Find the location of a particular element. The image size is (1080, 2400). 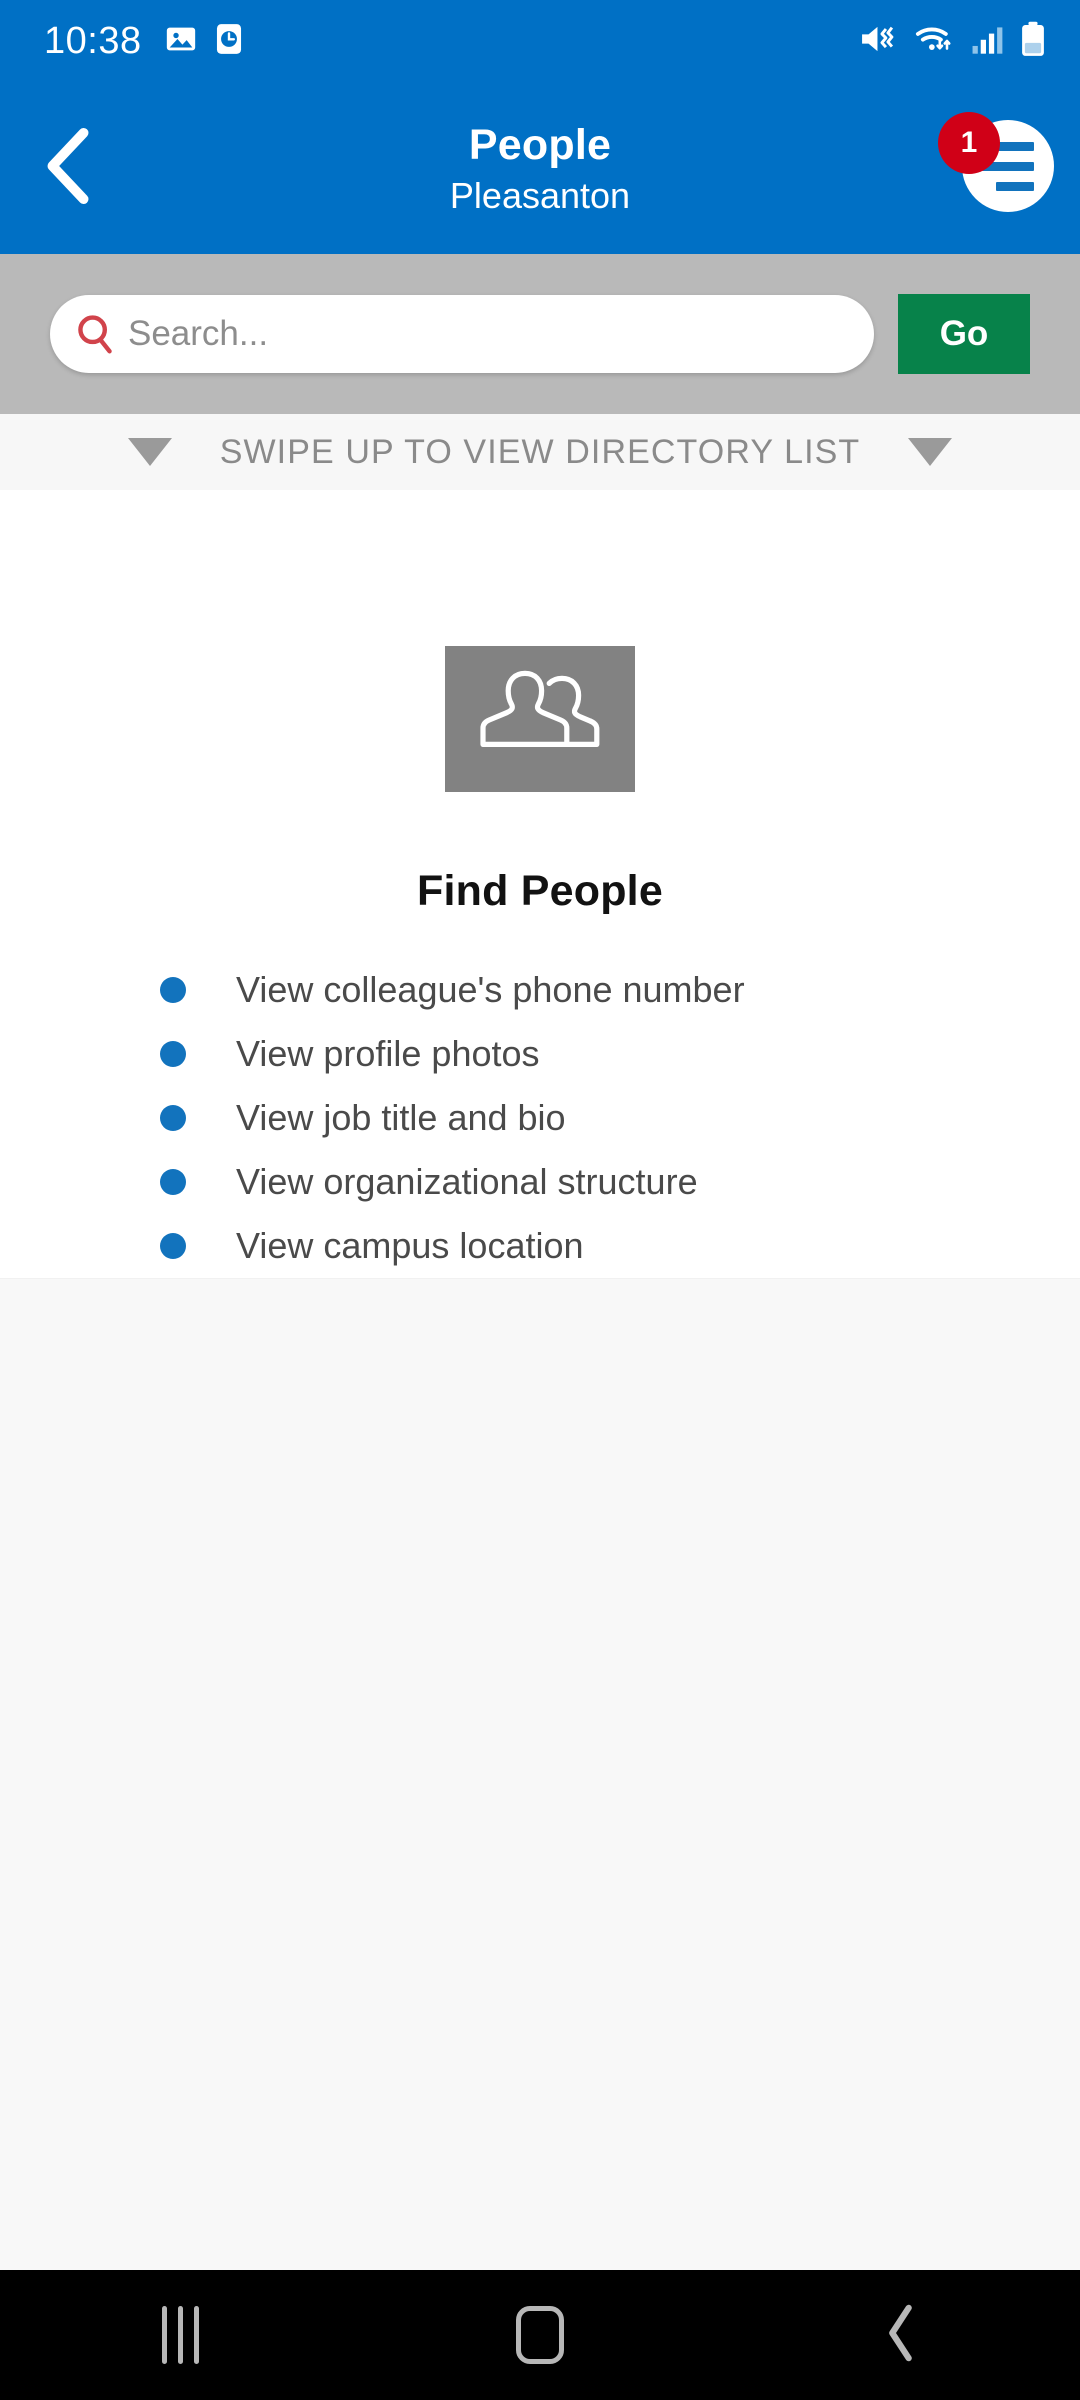

go-button: Go is located at coordinates (964, 334).